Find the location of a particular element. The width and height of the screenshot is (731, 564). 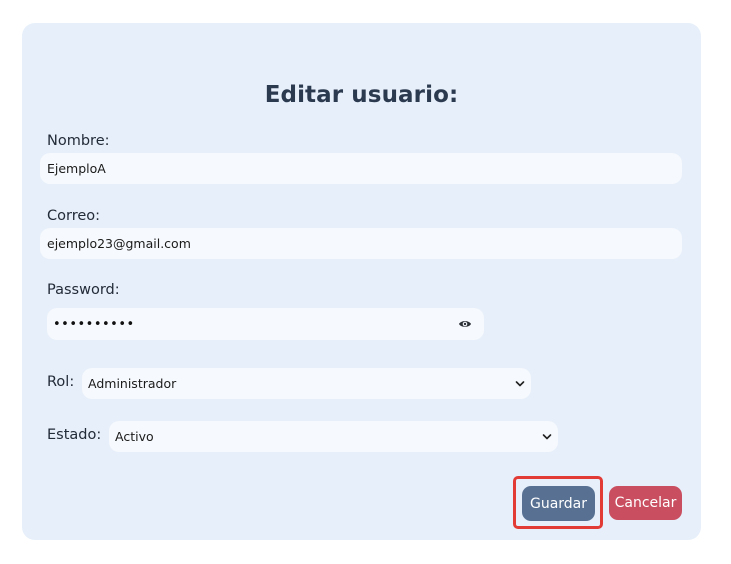

name-value: EjemploA is located at coordinates (76, 168).